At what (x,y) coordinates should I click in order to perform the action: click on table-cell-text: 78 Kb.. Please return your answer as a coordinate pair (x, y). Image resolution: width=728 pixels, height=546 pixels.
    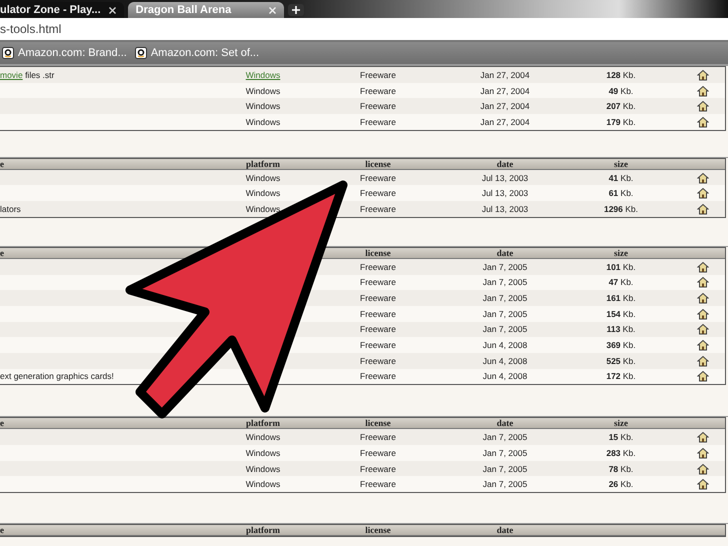
    Looking at the image, I should click on (621, 469).